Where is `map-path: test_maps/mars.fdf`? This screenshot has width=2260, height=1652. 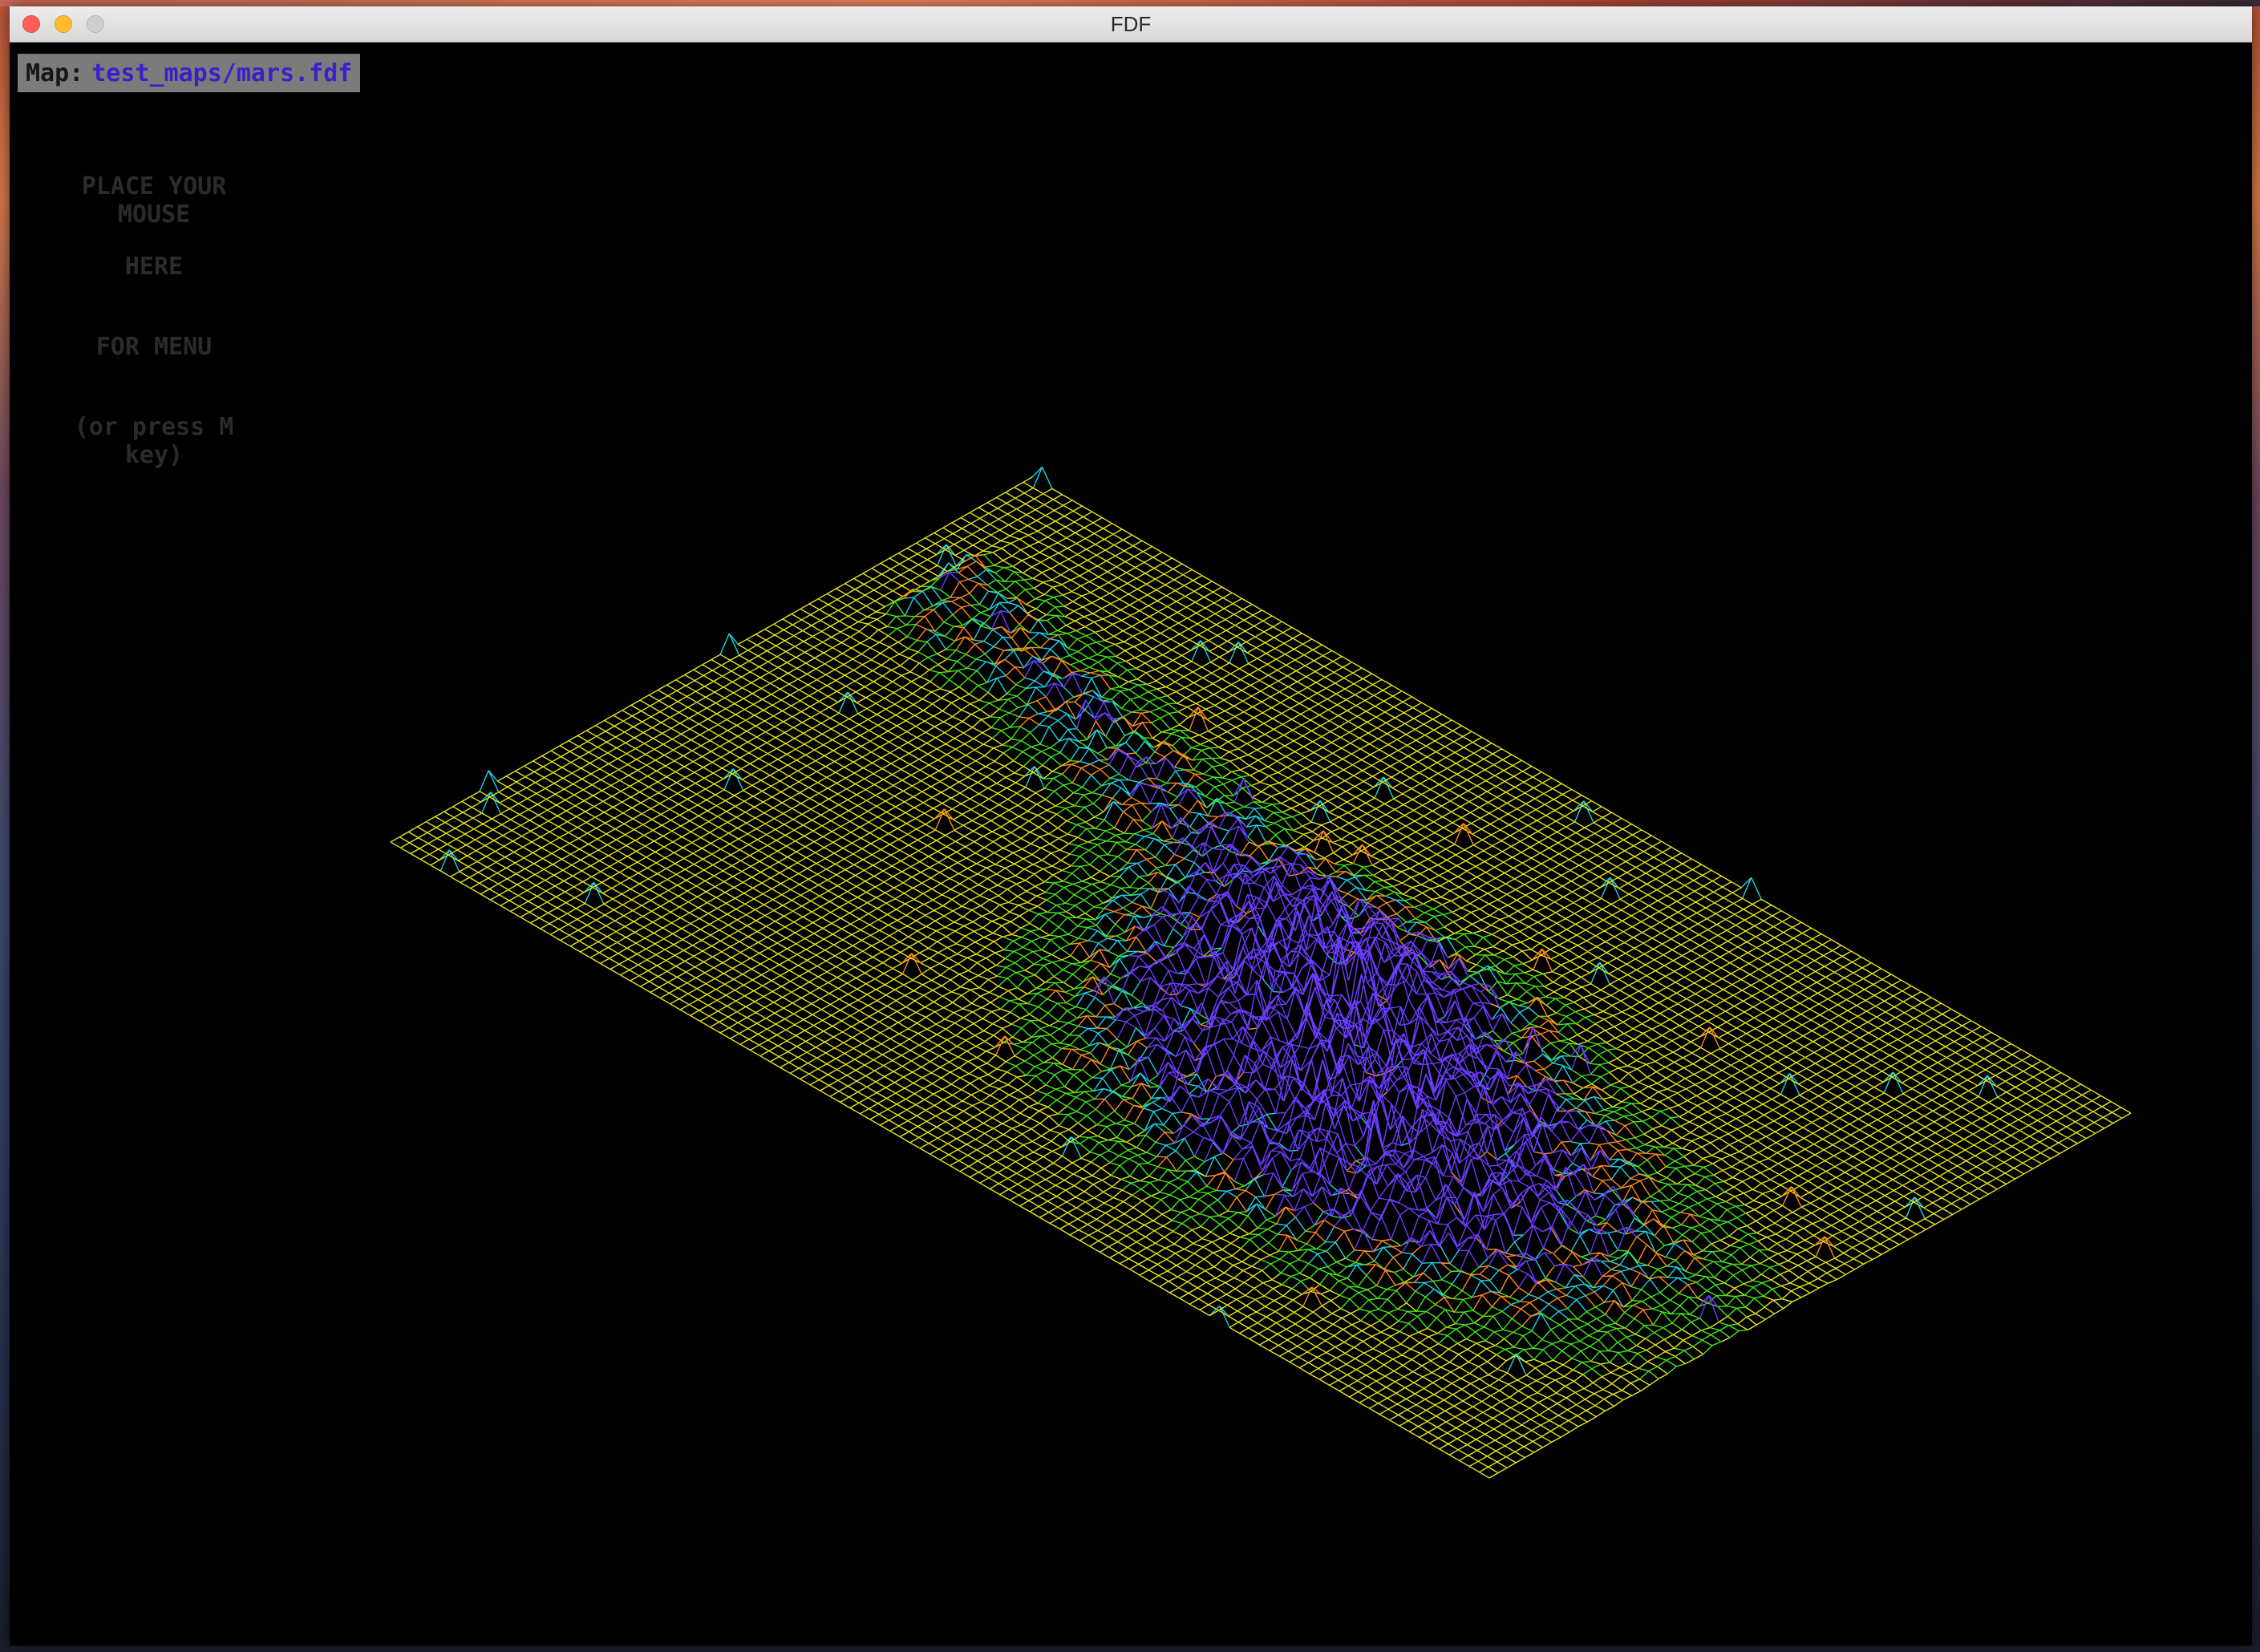 map-path: test_maps/mars.fdf is located at coordinates (222, 73).